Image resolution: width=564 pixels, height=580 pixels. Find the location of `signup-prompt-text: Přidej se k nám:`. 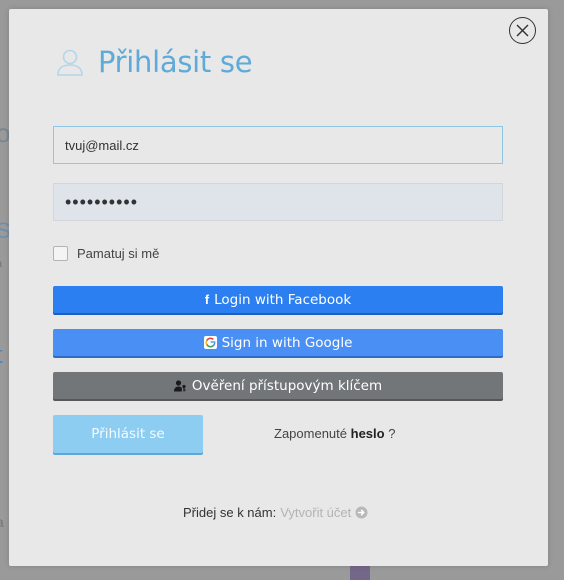

signup-prompt-text: Přidej se k nám: is located at coordinates (230, 512).